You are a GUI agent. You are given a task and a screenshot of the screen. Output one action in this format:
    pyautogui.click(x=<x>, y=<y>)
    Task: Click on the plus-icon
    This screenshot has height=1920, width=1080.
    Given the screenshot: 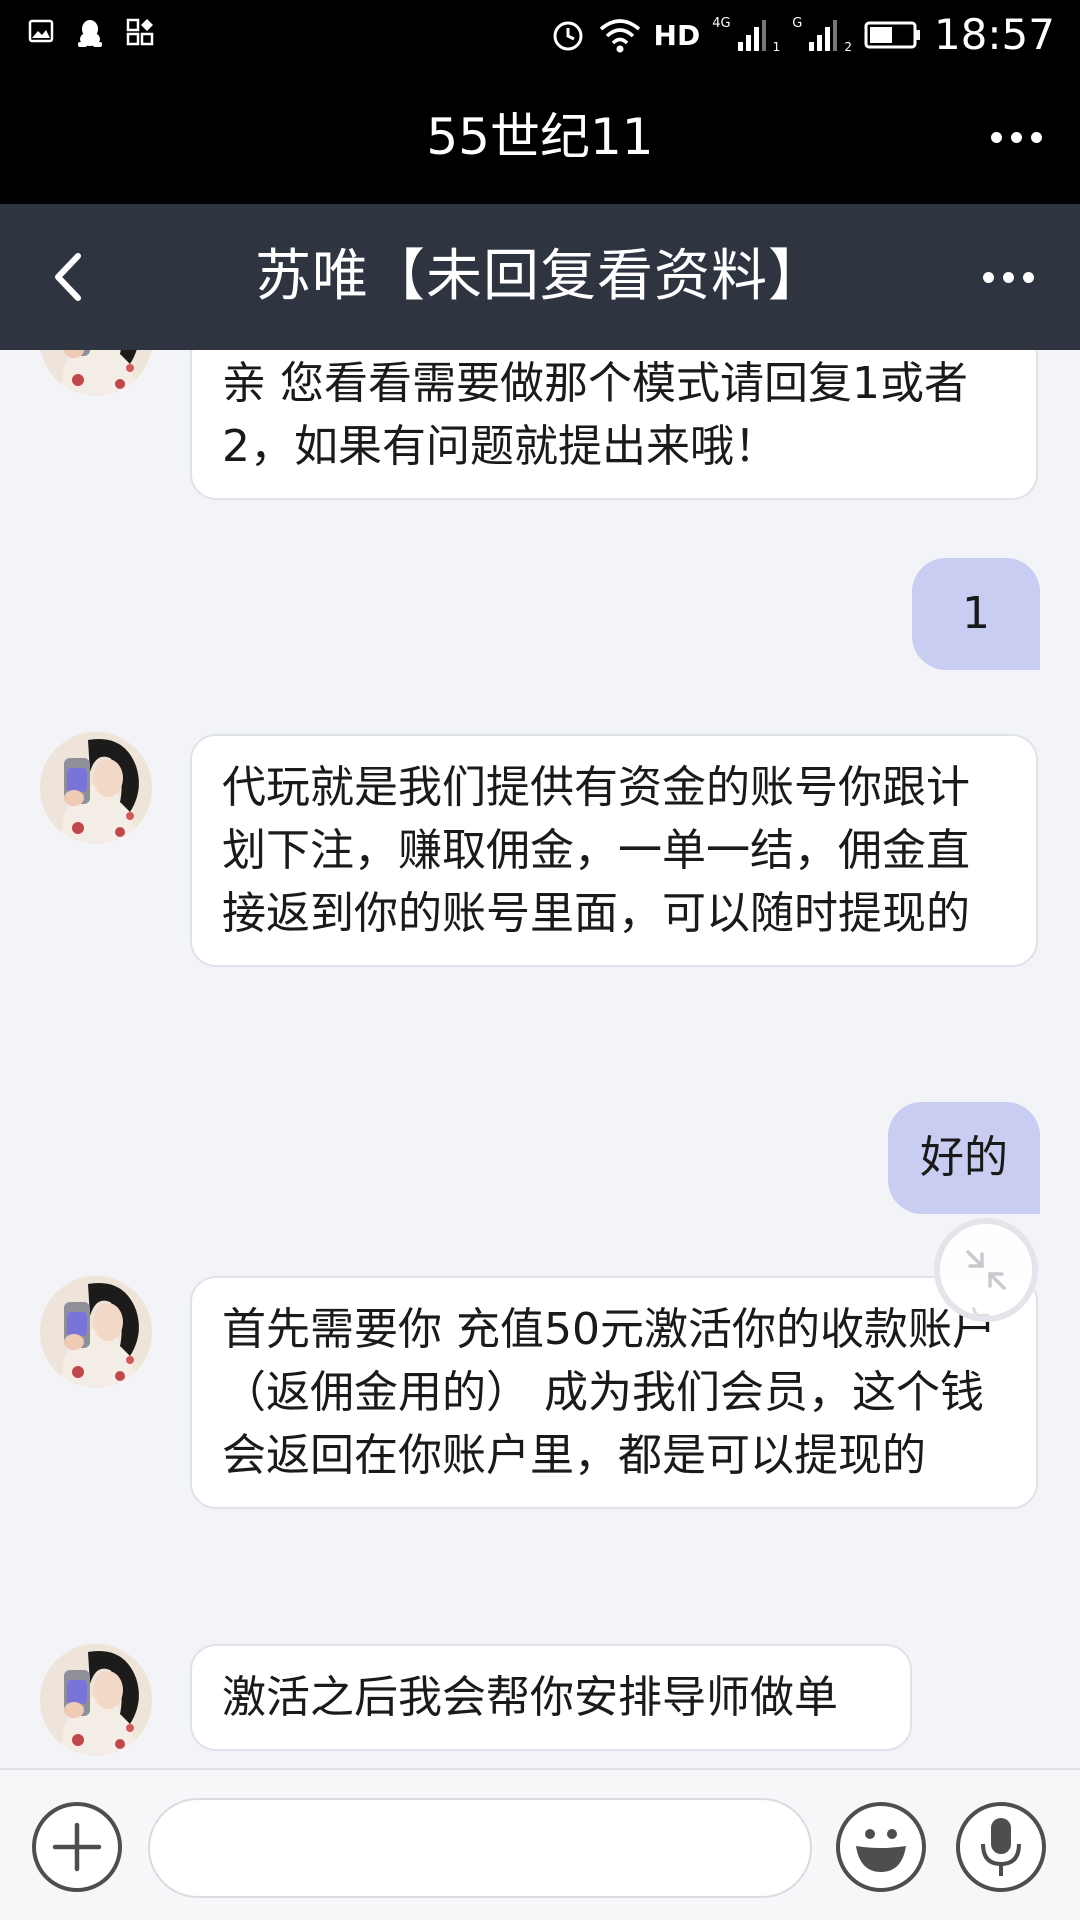 What is the action you would take?
    pyautogui.click(x=77, y=1847)
    